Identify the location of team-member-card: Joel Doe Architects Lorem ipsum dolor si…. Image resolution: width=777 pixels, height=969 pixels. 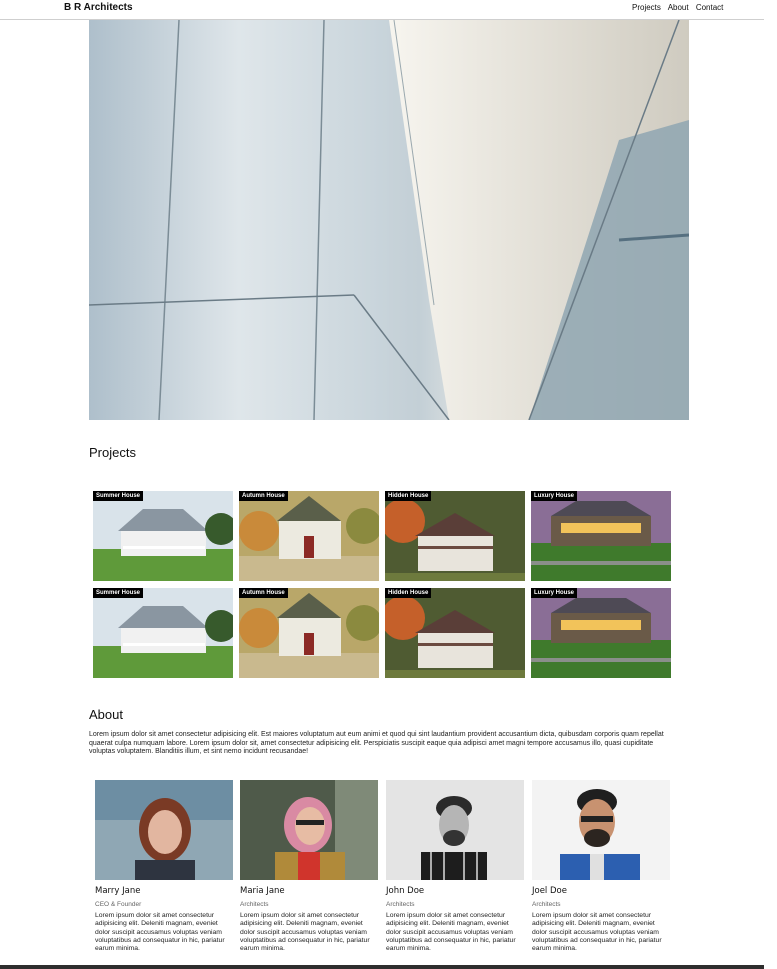
(601, 866).